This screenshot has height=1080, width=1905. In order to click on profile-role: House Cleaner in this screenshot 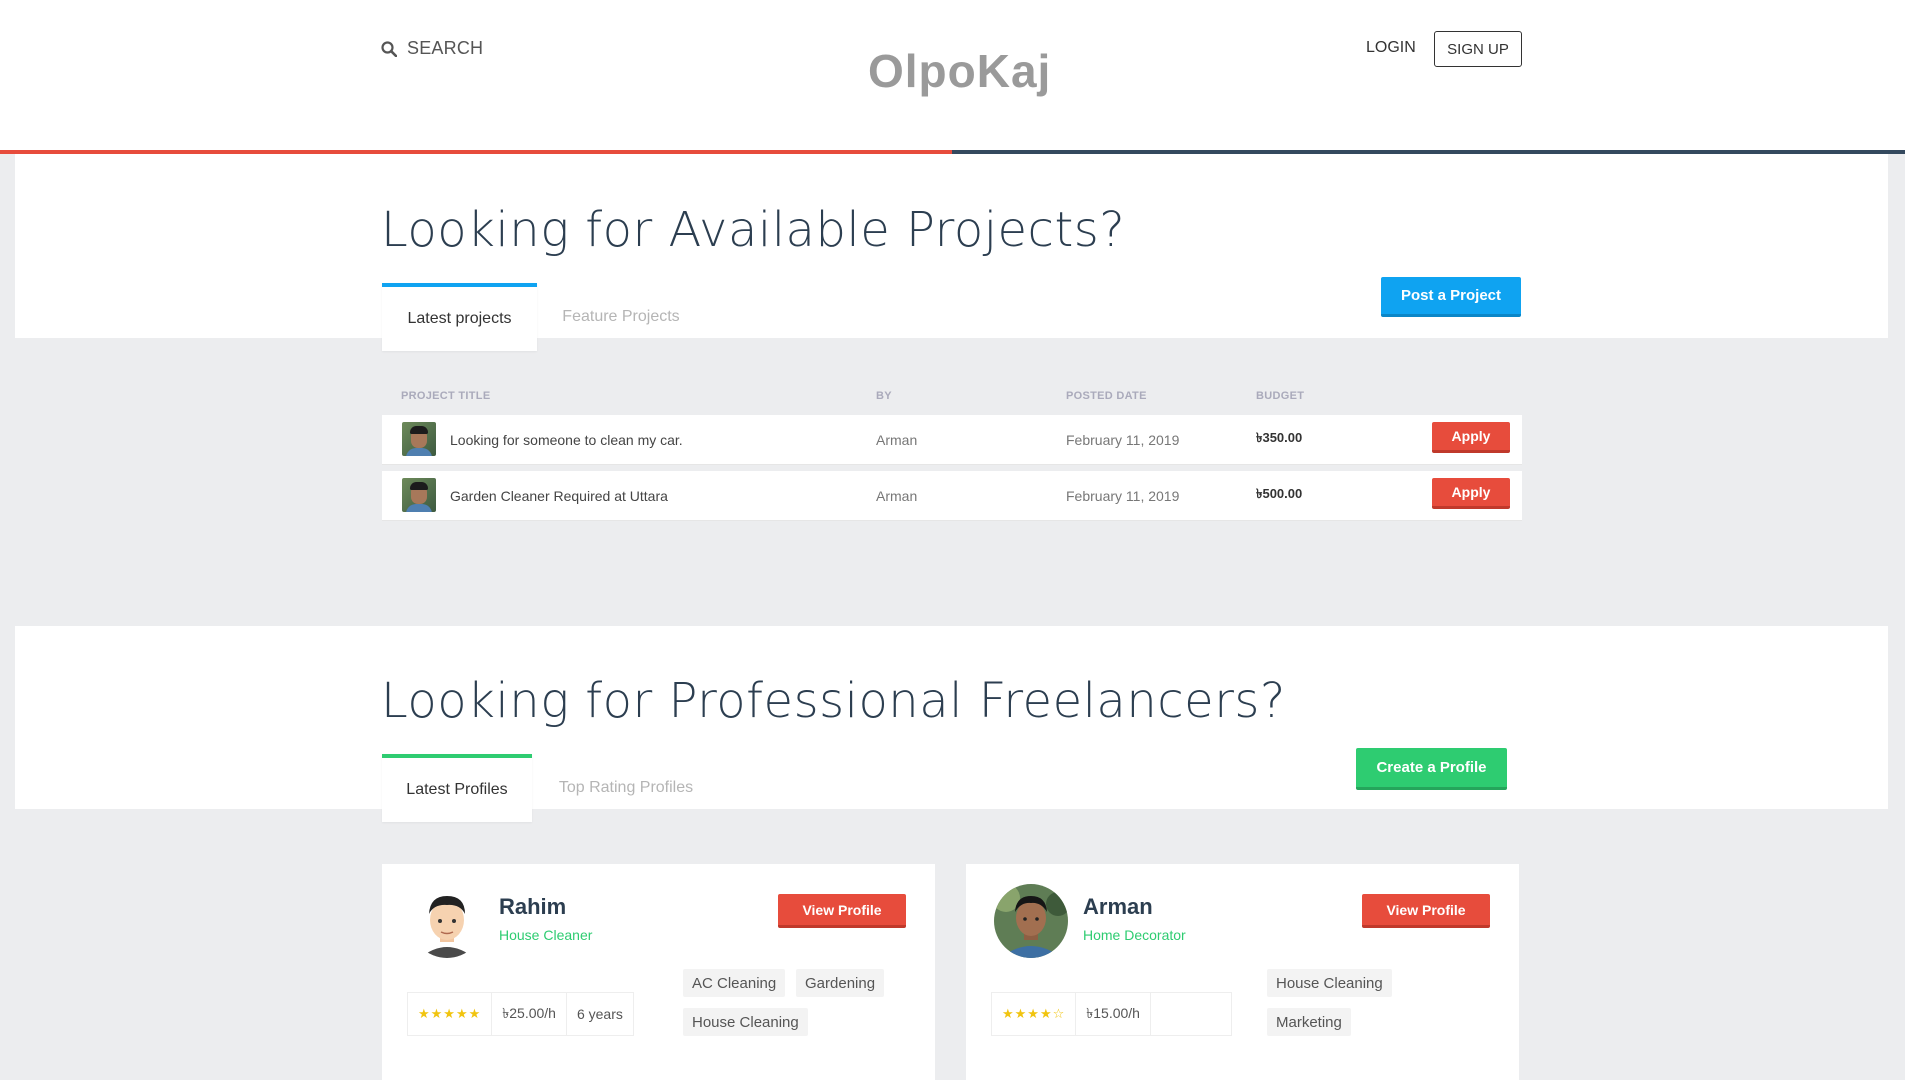, I will do `click(546, 935)`.